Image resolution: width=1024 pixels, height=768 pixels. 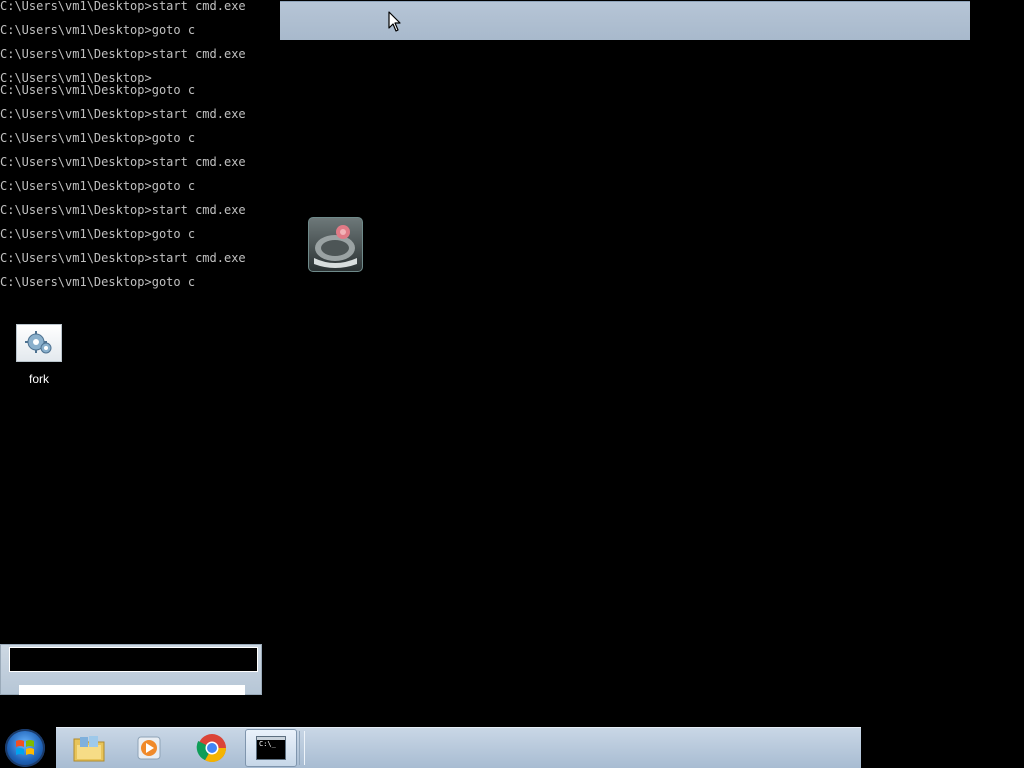 I want to click on cmd-icon: C:\_, so click(x=271, y=748).